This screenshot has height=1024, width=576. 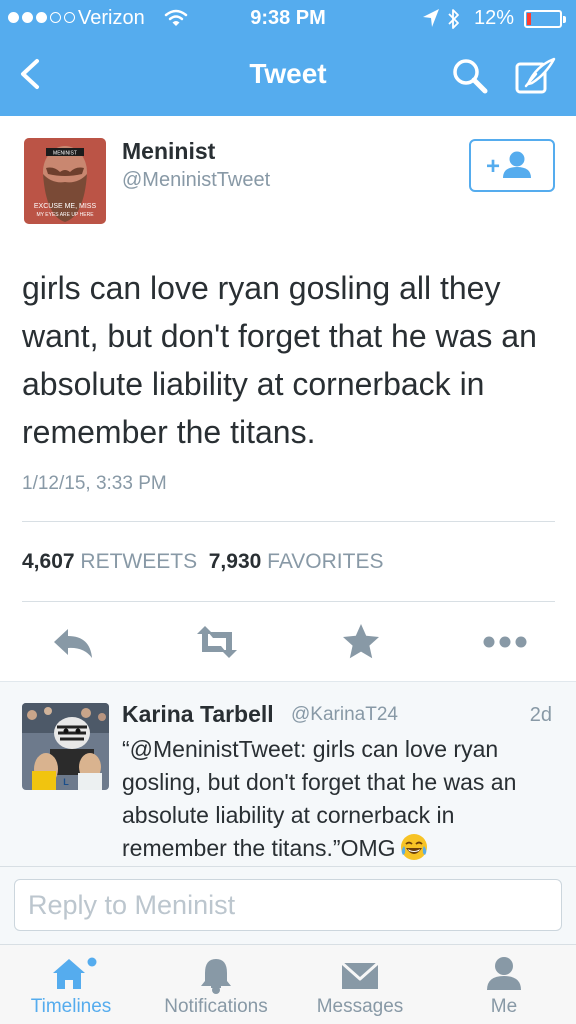 What do you see at coordinates (470, 76) in the screenshot?
I see `search-icon` at bounding box center [470, 76].